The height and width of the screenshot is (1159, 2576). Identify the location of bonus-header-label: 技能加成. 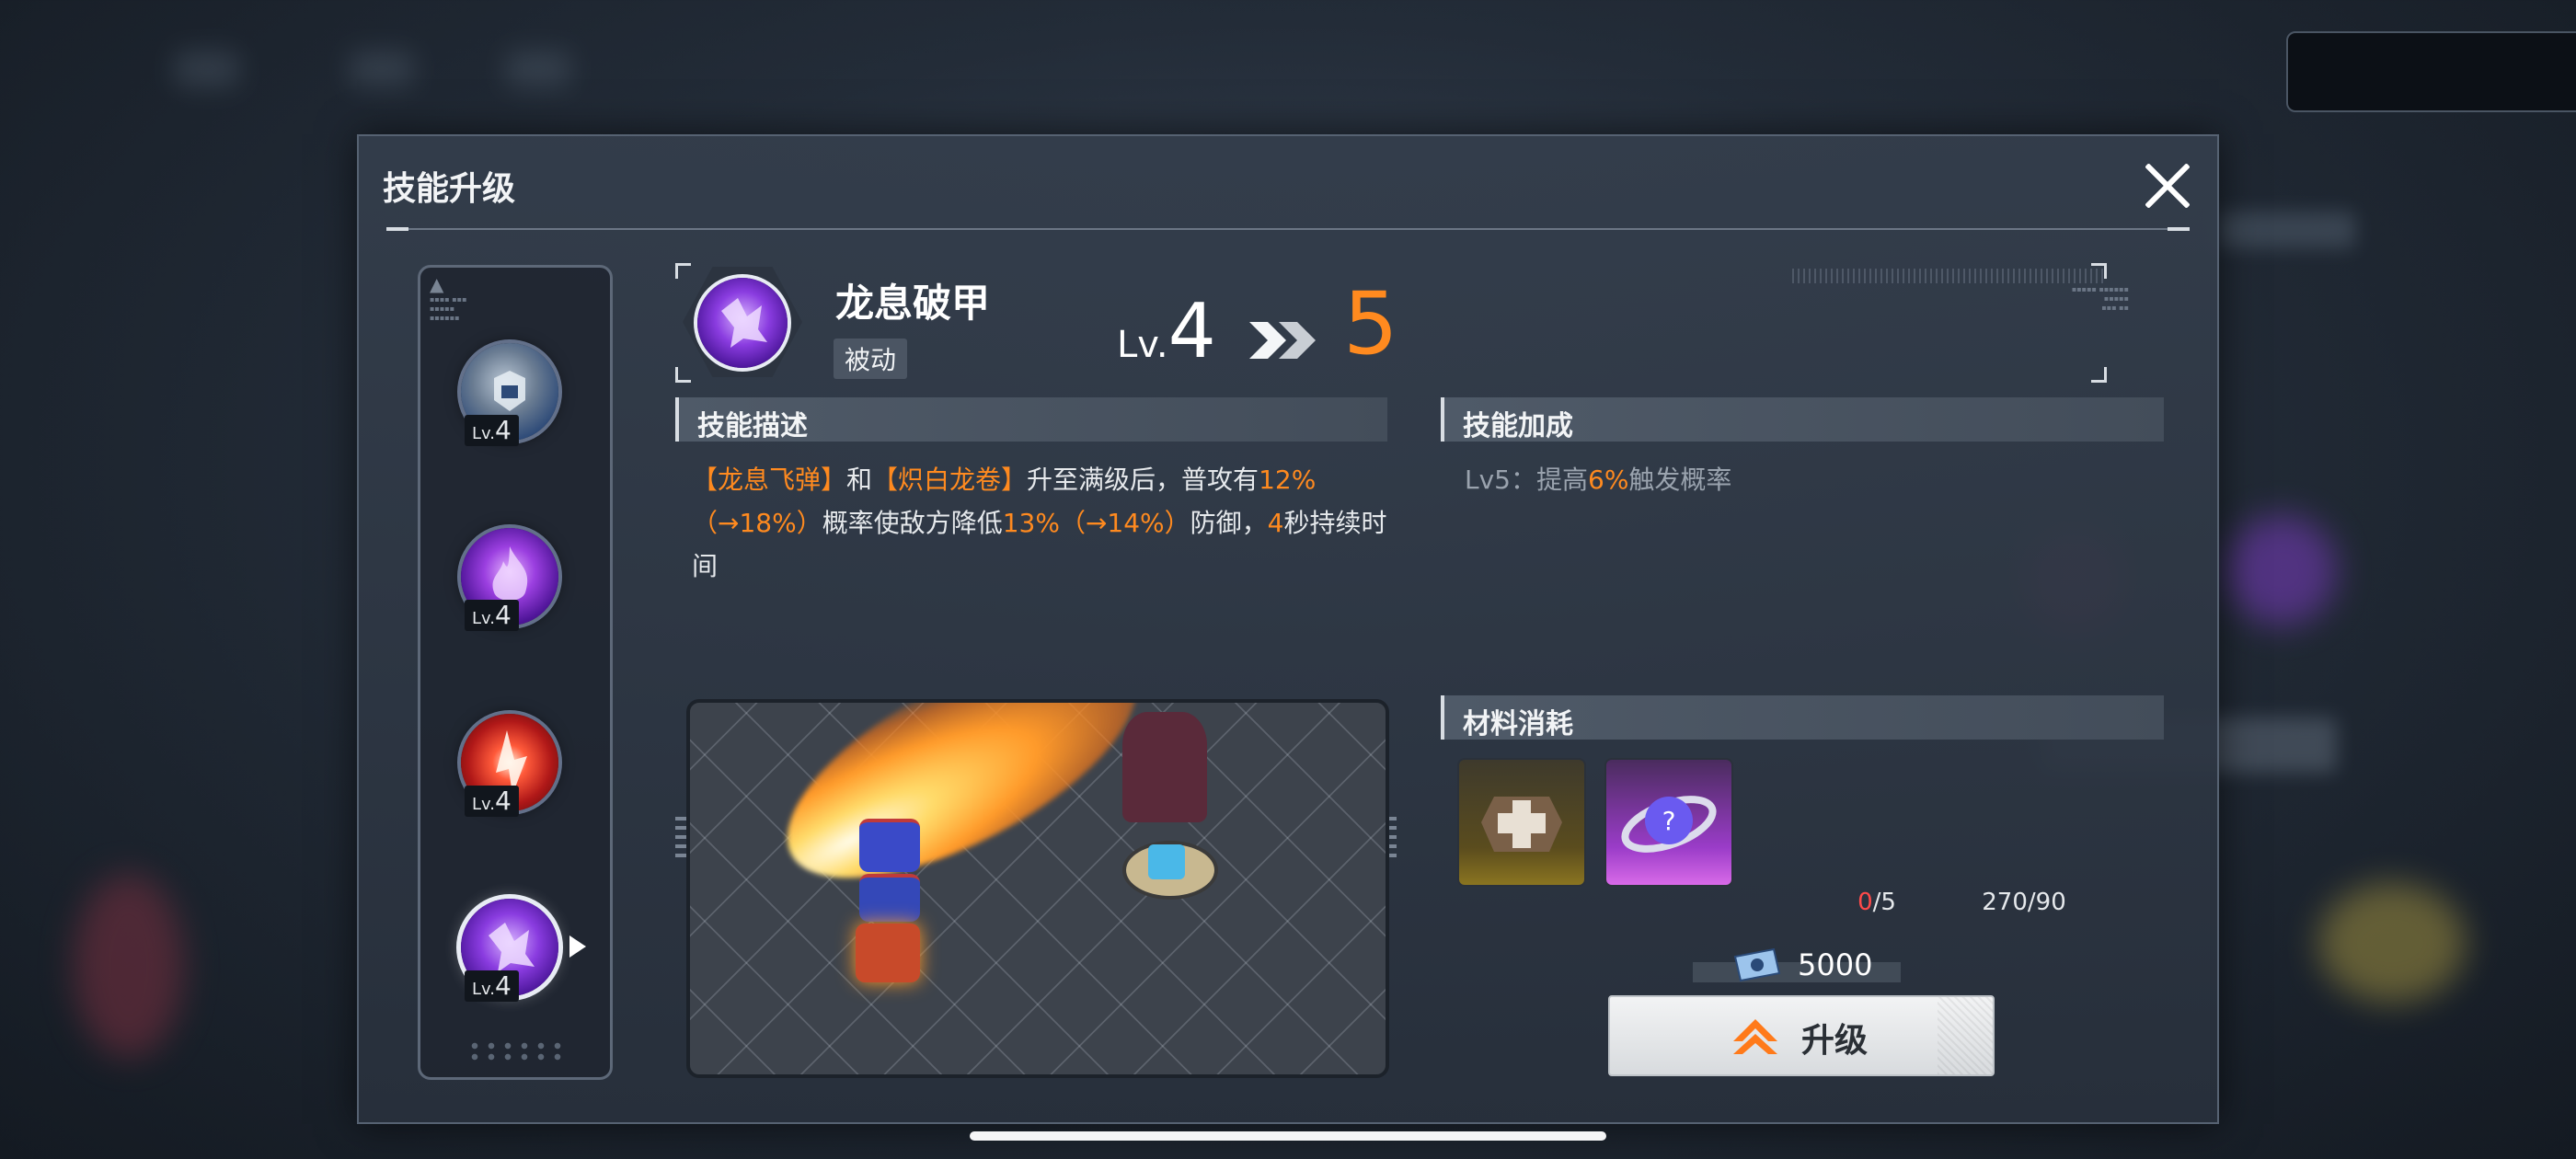
(1518, 426).